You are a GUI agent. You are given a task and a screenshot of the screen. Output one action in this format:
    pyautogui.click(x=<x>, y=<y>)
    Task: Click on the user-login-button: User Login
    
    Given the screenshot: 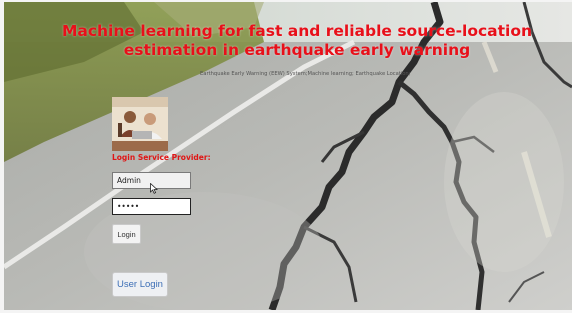 What is the action you would take?
    pyautogui.click(x=140, y=284)
    